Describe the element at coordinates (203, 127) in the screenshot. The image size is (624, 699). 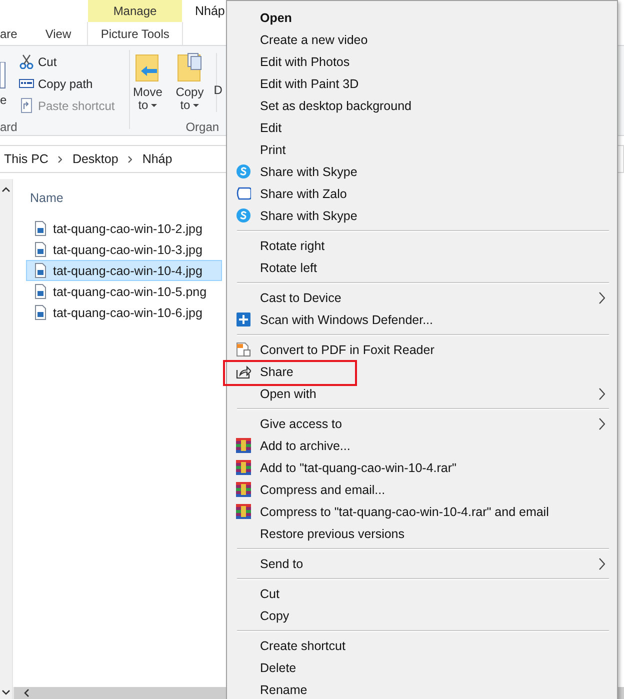
I see `group-label: Organ` at that location.